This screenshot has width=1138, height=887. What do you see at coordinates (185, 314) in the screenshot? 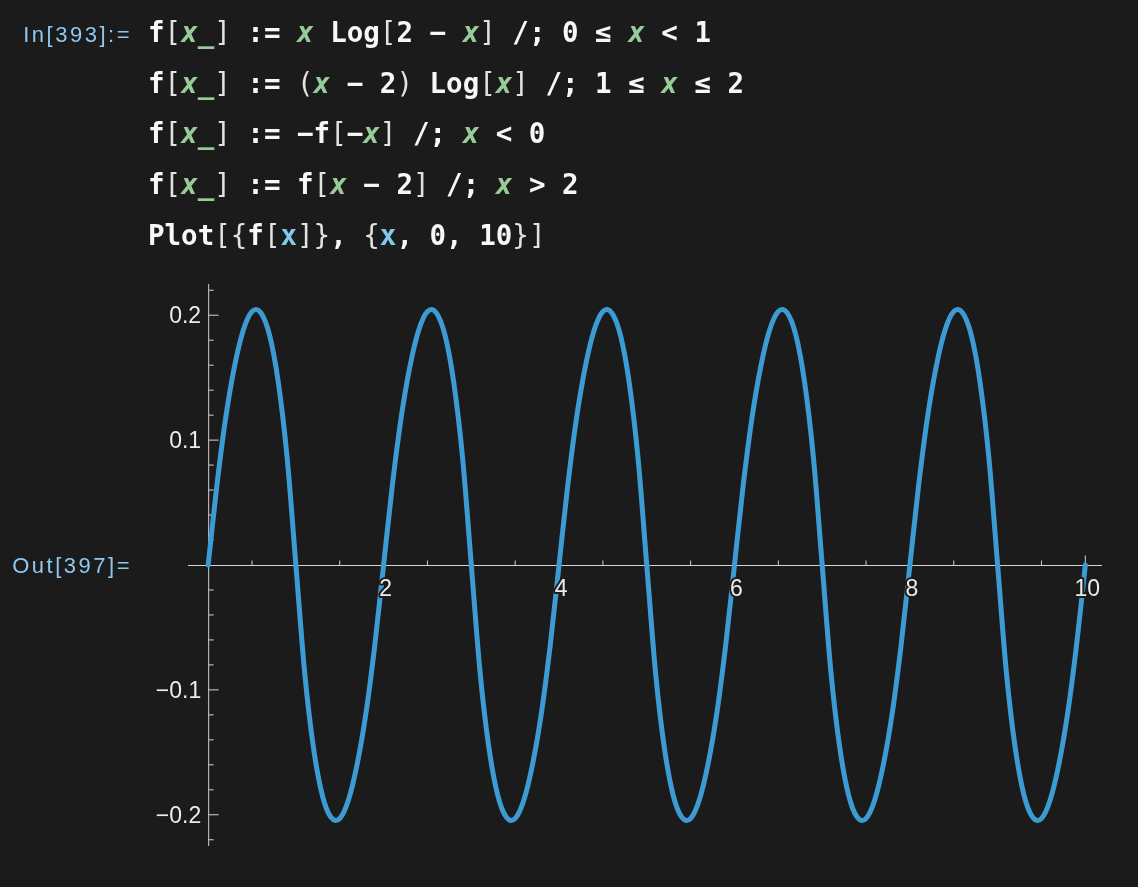
I see `axis-tick-label: 0.2` at bounding box center [185, 314].